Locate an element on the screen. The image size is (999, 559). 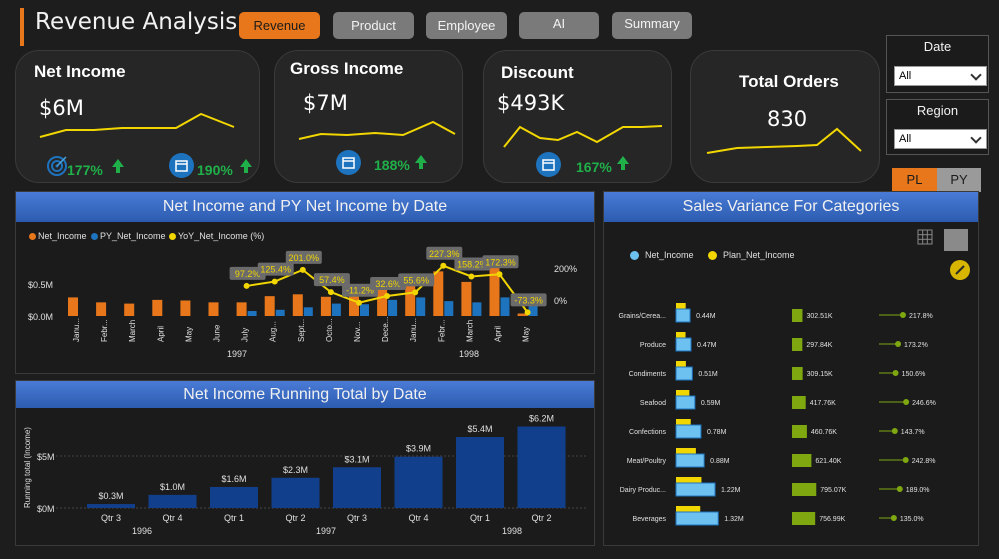
region-filter-value: All is located at coordinates (905, 139).